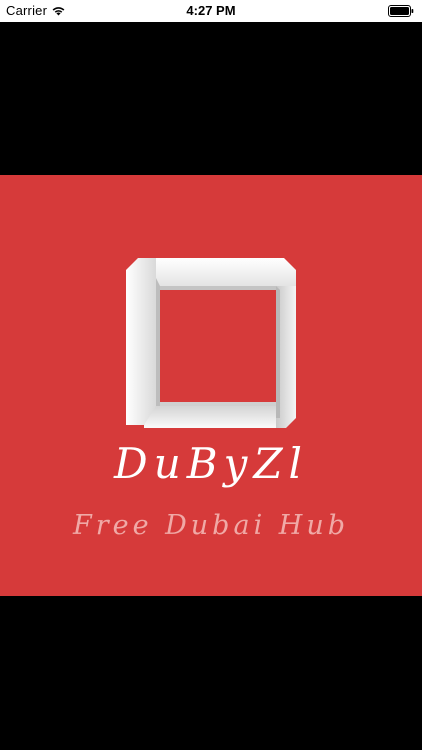 The height and width of the screenshot is (750, 422). What do you see at coordinates (401, 11) in the screenshot?
I see `battery-icon` at bounding box center [401, 11].